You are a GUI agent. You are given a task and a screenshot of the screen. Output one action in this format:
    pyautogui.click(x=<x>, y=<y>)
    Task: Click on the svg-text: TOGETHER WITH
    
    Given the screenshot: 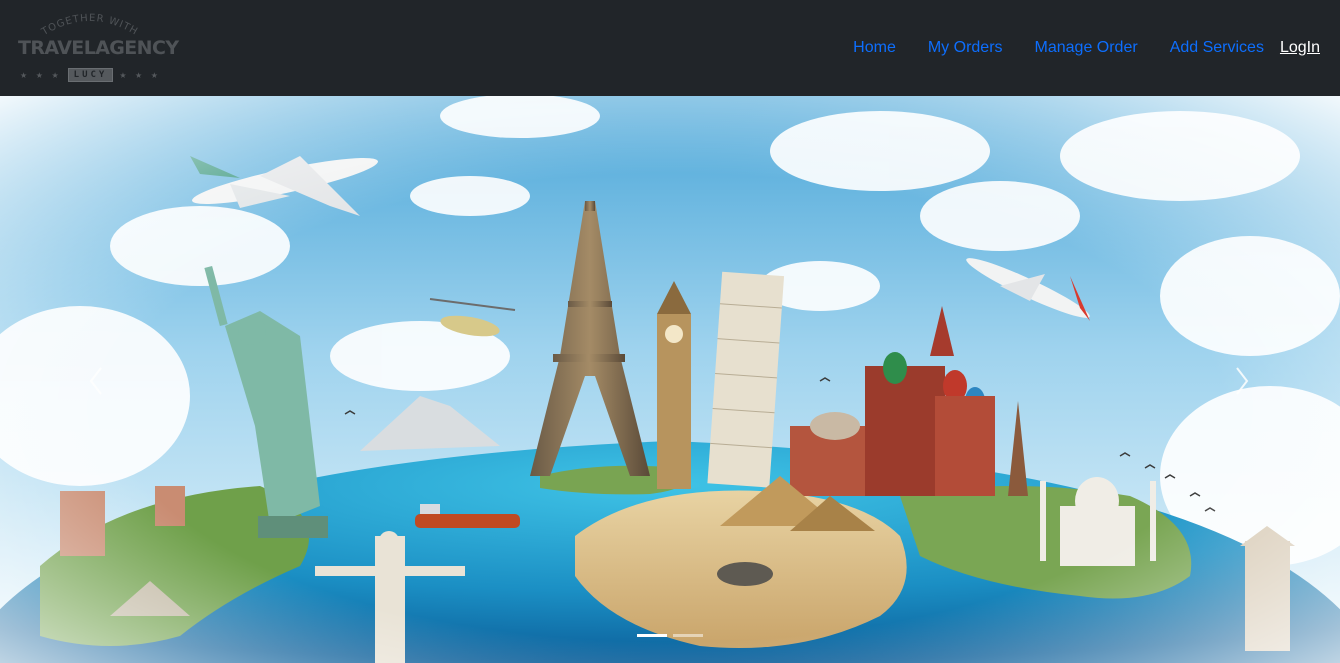 What is the action you would take?
    pyautogui.click(x=89, y=25)
    